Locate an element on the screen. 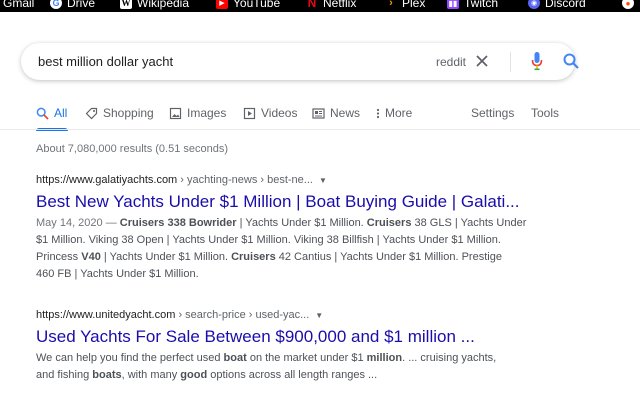 The width and height of the screenshot is (640, 400). result-url-base: https://www.galatiyachts.com is located at coordinates (107, 180).